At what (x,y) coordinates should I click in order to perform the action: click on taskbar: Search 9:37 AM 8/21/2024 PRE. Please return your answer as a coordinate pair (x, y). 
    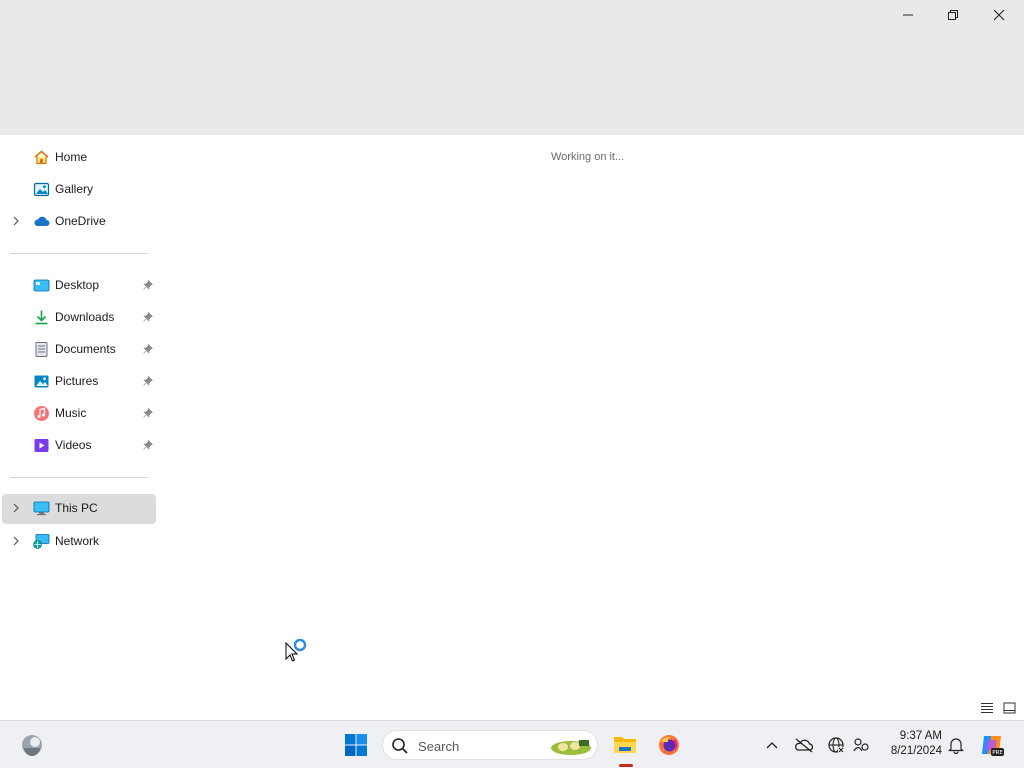
    Looking at the image, I should click on (512, 744).